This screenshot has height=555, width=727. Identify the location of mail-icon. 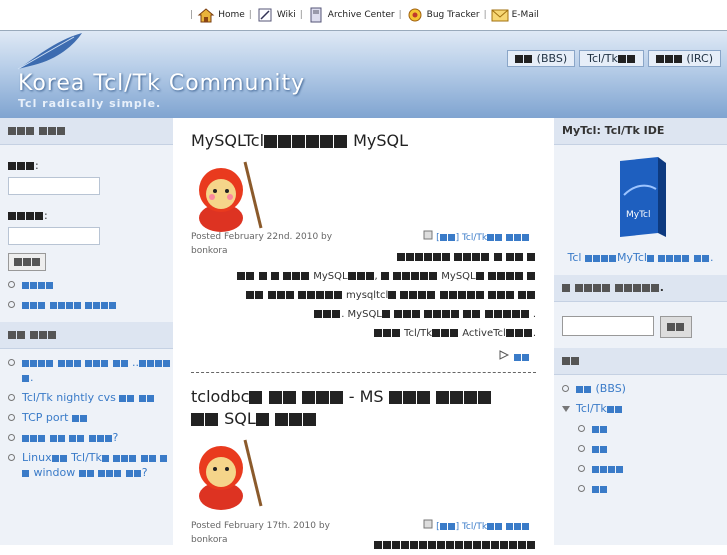
(500, 15).